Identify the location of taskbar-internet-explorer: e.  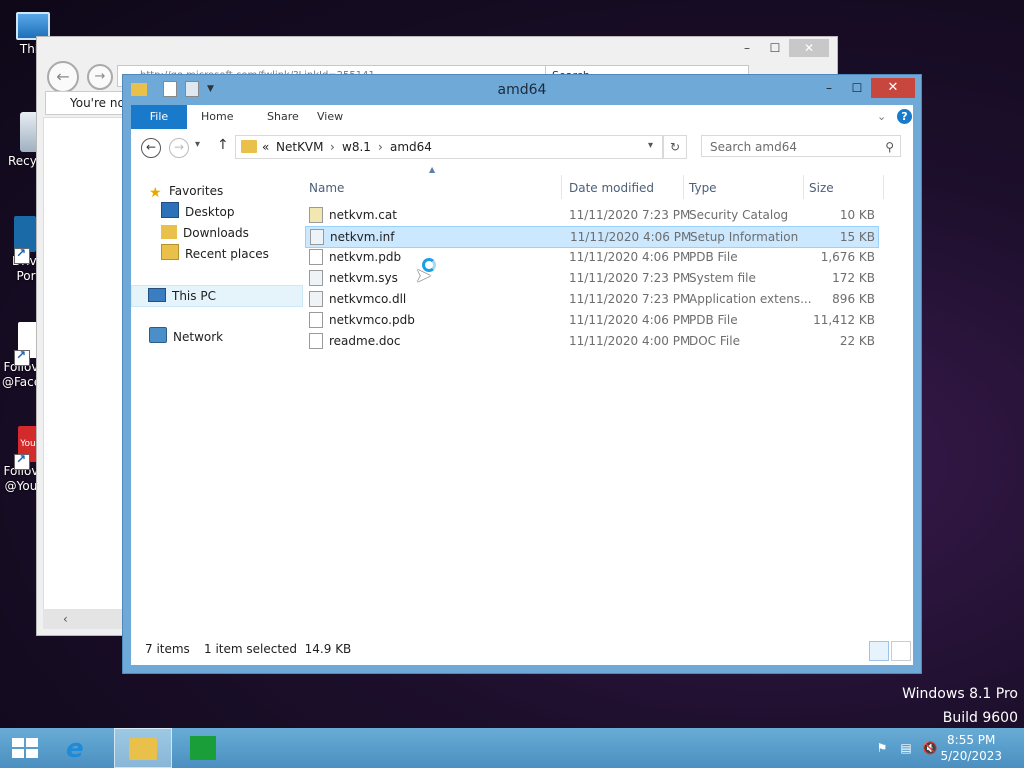
(81, 748).